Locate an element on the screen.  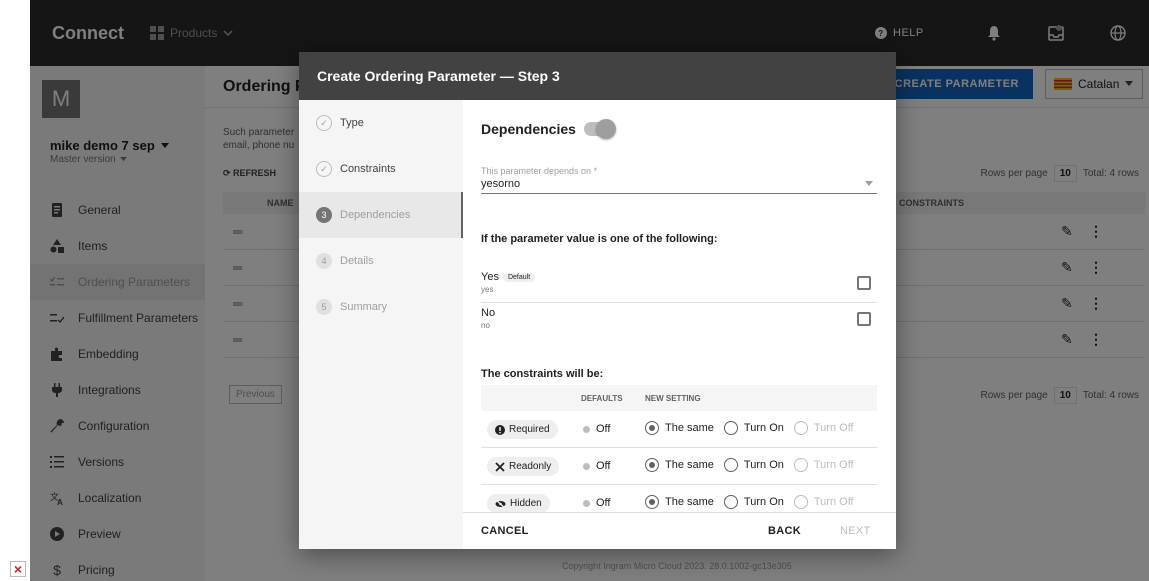
required-chip: Required is located at coordinates (522, 429).